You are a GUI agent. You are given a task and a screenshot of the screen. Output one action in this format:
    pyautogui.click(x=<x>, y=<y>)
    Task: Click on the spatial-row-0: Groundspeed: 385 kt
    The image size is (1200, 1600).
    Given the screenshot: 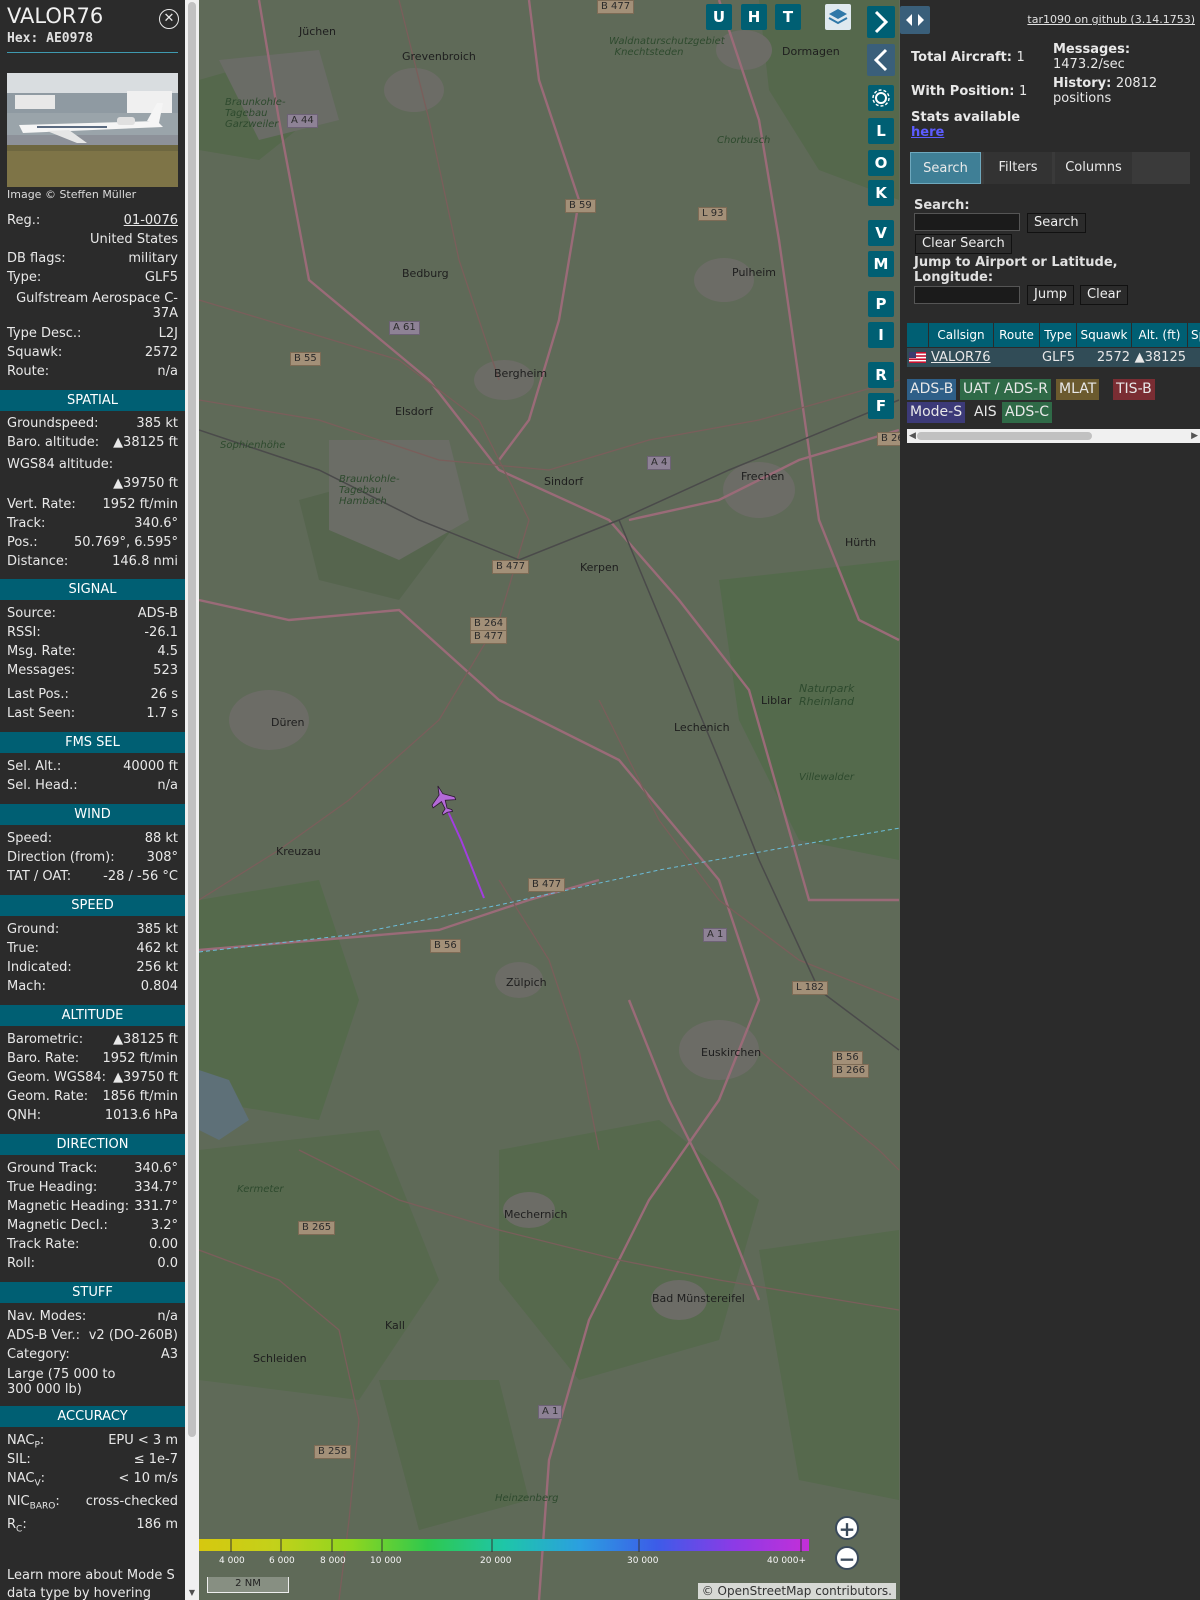 What is the action you would take?
    pyautogui.click(x=92, y=425)
    